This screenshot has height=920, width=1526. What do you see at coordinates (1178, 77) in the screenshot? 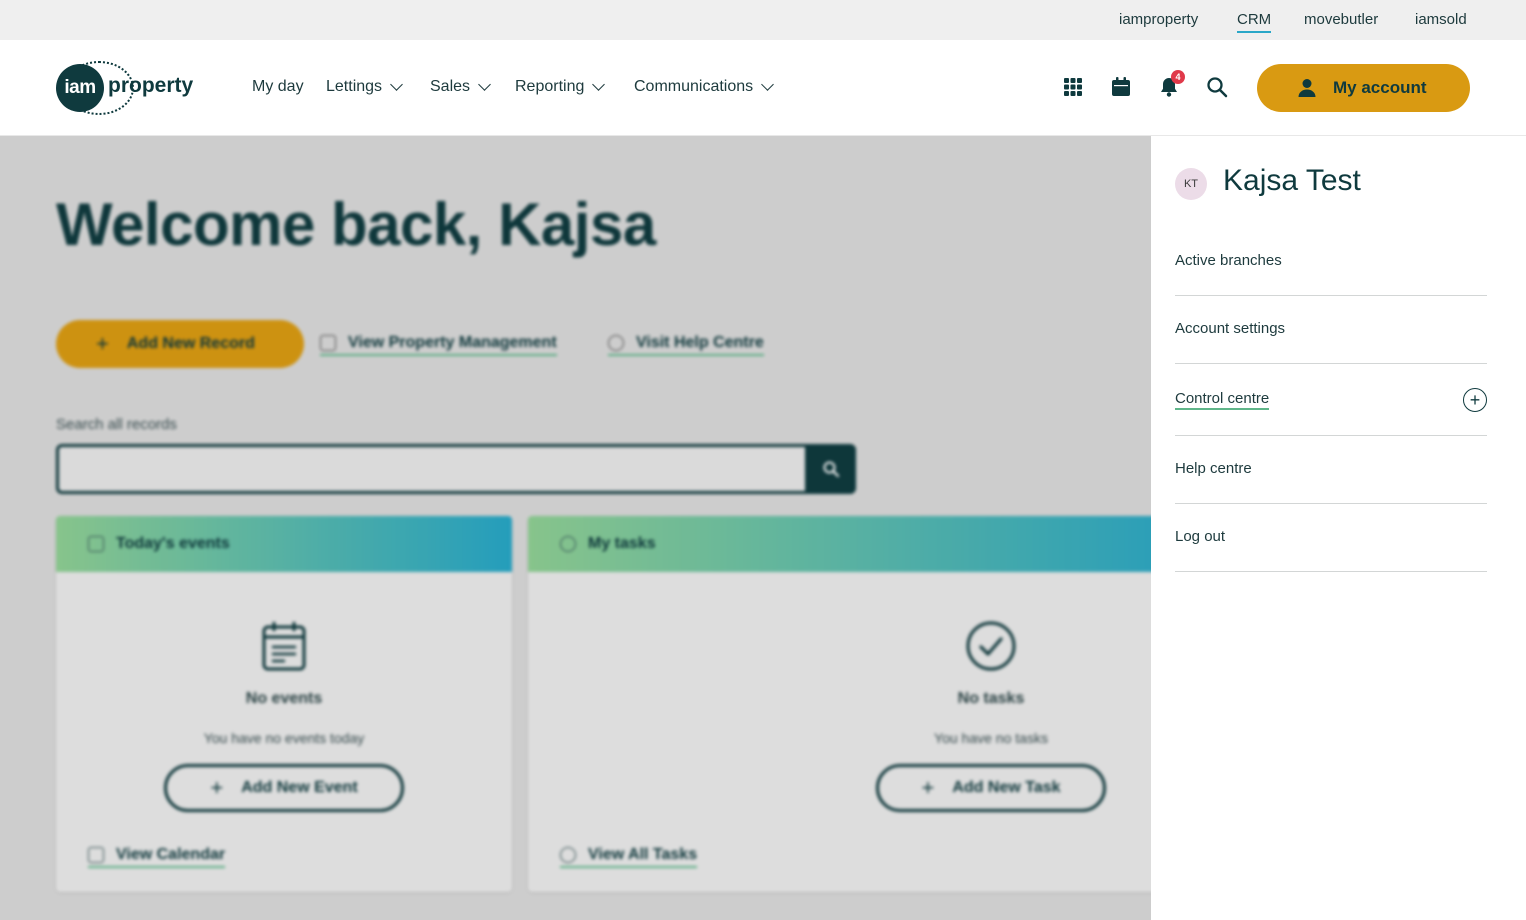
I see `notification-count-badge: 4` at bounding box center [1178, 77].